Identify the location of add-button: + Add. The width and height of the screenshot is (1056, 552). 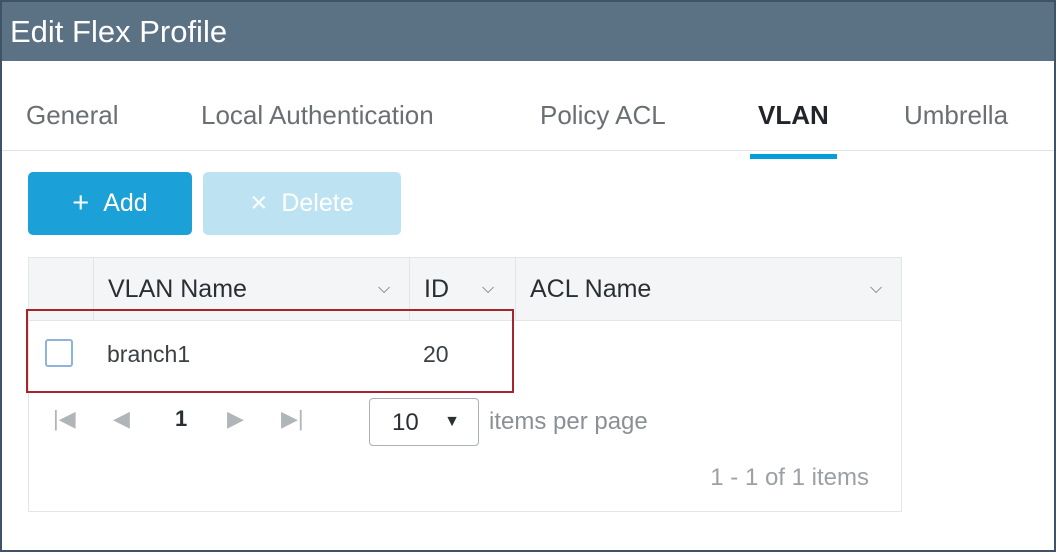
(110, 203).